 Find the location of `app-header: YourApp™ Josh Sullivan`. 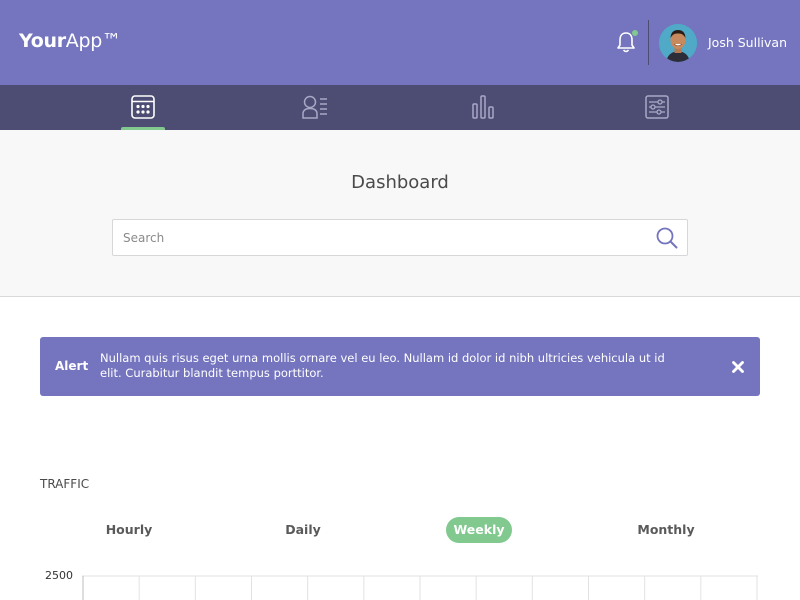

app-header: YourApp™ Josh Sullivan is located at coordinates (400, 42).